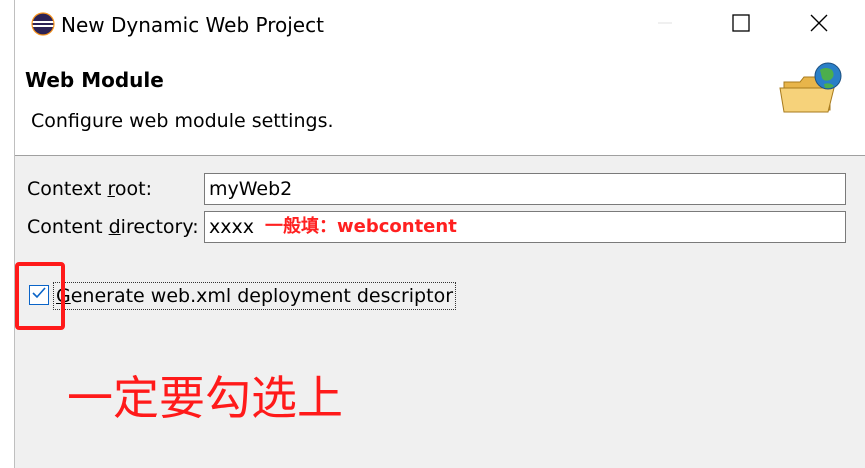  I want to click on highlight-box, so click(40, 296).